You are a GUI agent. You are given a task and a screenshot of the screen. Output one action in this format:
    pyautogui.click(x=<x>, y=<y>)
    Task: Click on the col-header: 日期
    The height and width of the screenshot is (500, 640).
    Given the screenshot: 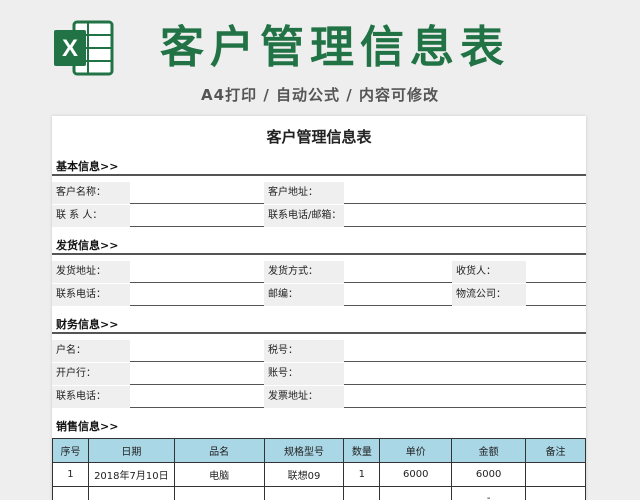 What is the action you would take?
    pyautogui.click(x=131, y=450)
    